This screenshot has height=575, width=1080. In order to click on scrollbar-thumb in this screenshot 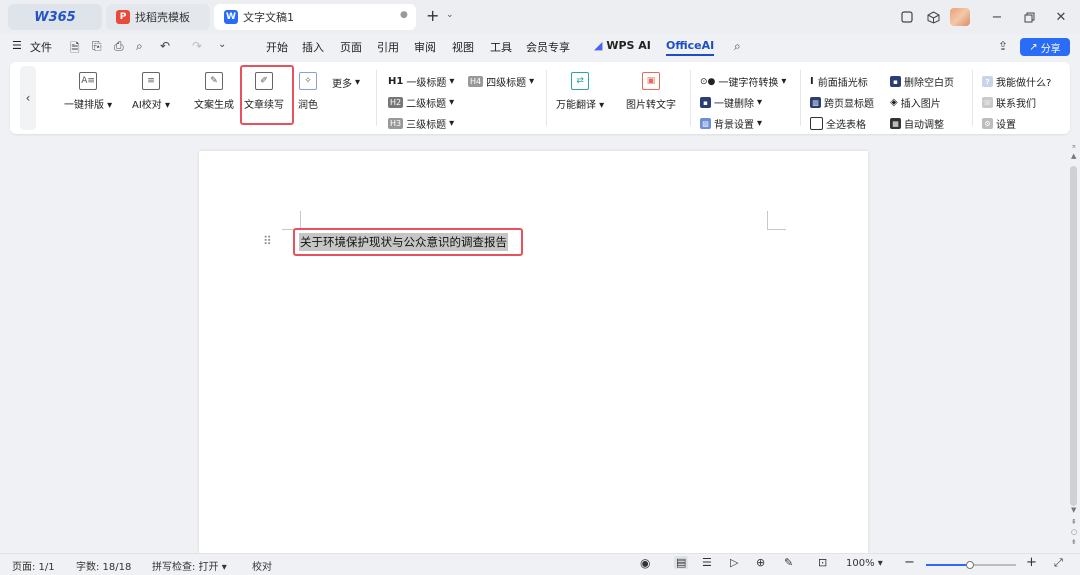, I will do `click(1073, 336)`.